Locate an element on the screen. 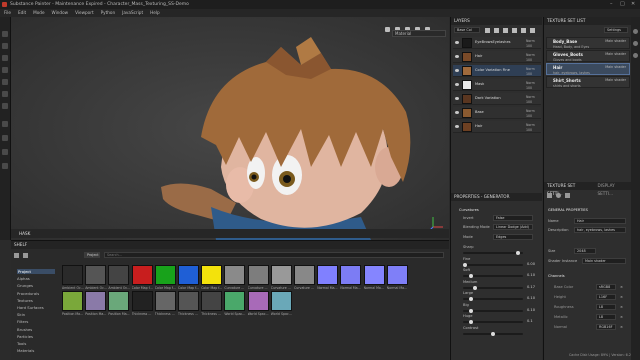 This screenshot has height=360, width=640. layer-row: Dark Variation Norm 100 is located at coordinates (497, 99).